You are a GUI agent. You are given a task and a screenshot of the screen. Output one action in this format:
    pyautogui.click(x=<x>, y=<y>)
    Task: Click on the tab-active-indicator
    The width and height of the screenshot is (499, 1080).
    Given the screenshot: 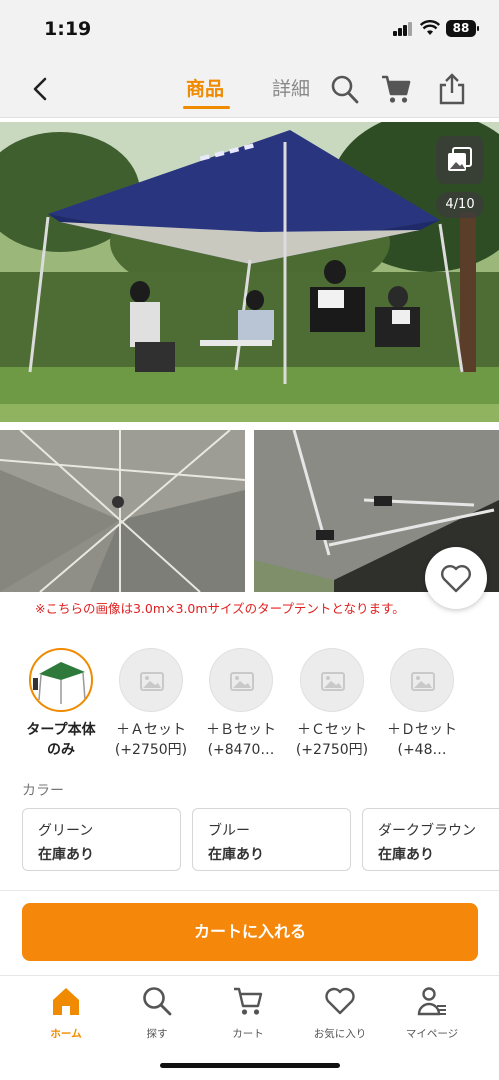 What is the action you would take?
    pyautogui.click(x=206, y=107)
    